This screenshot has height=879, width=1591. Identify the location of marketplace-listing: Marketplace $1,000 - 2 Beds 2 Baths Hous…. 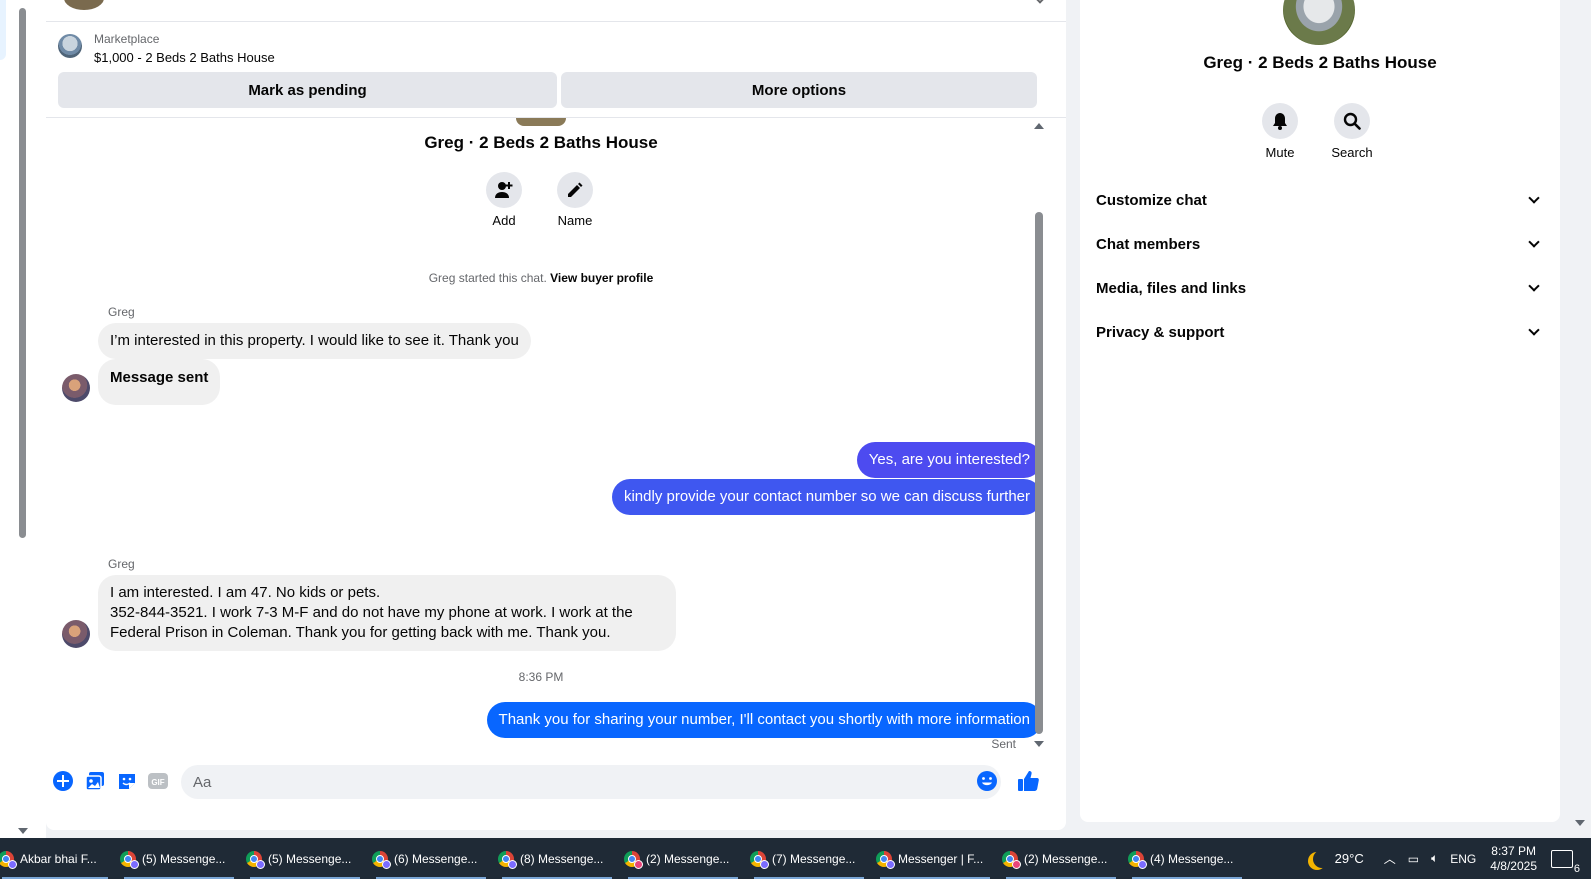
(553, 50).